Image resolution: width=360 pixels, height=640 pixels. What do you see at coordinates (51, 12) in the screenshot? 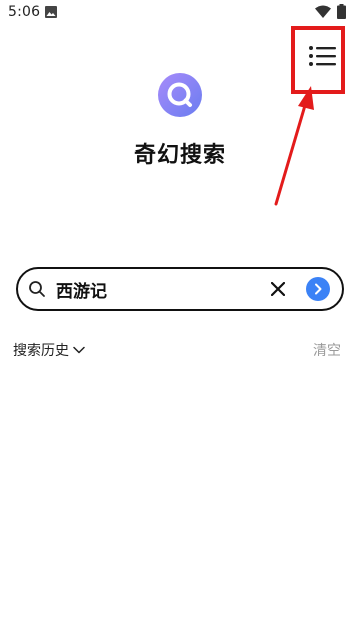
I see `photo-icon` at bounding box center [51, 12].